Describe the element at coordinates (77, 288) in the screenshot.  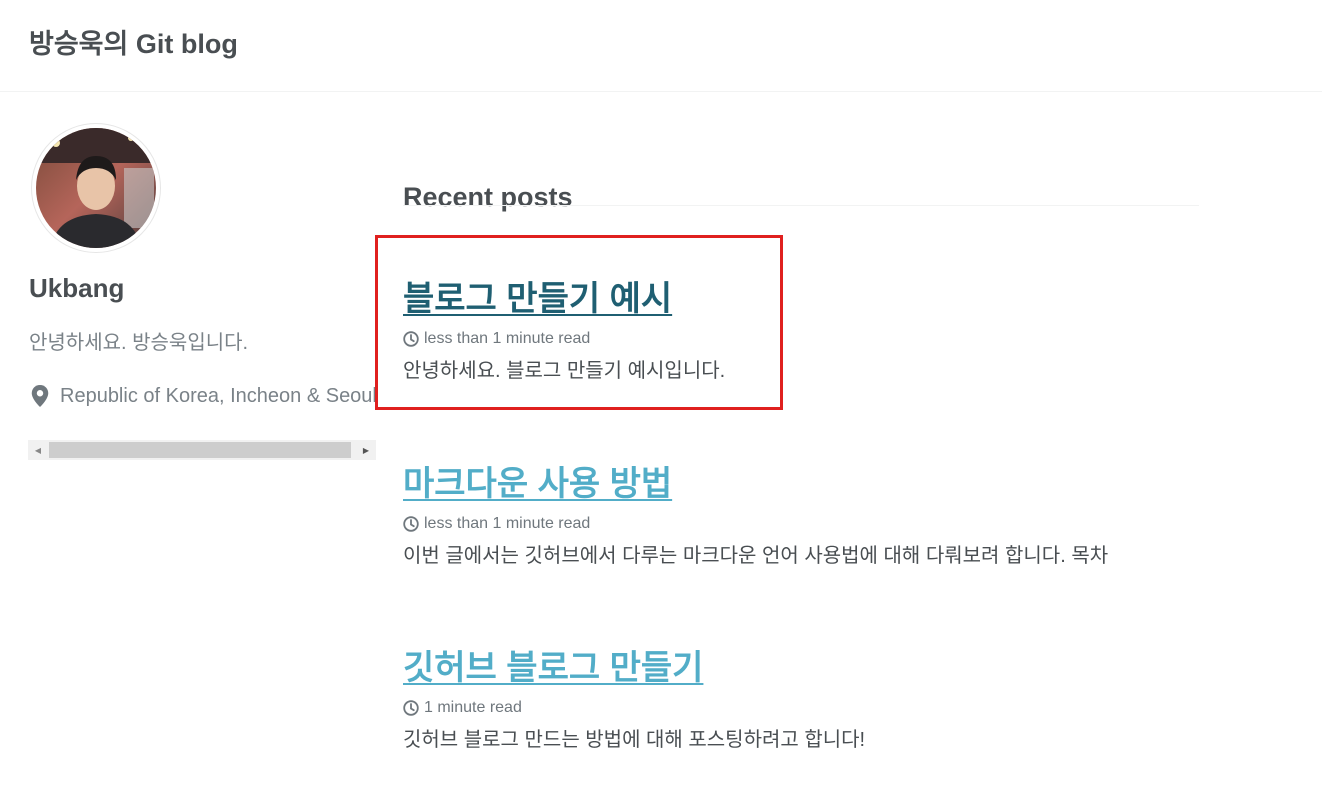
I see `author-name: Ukbang` at that location.